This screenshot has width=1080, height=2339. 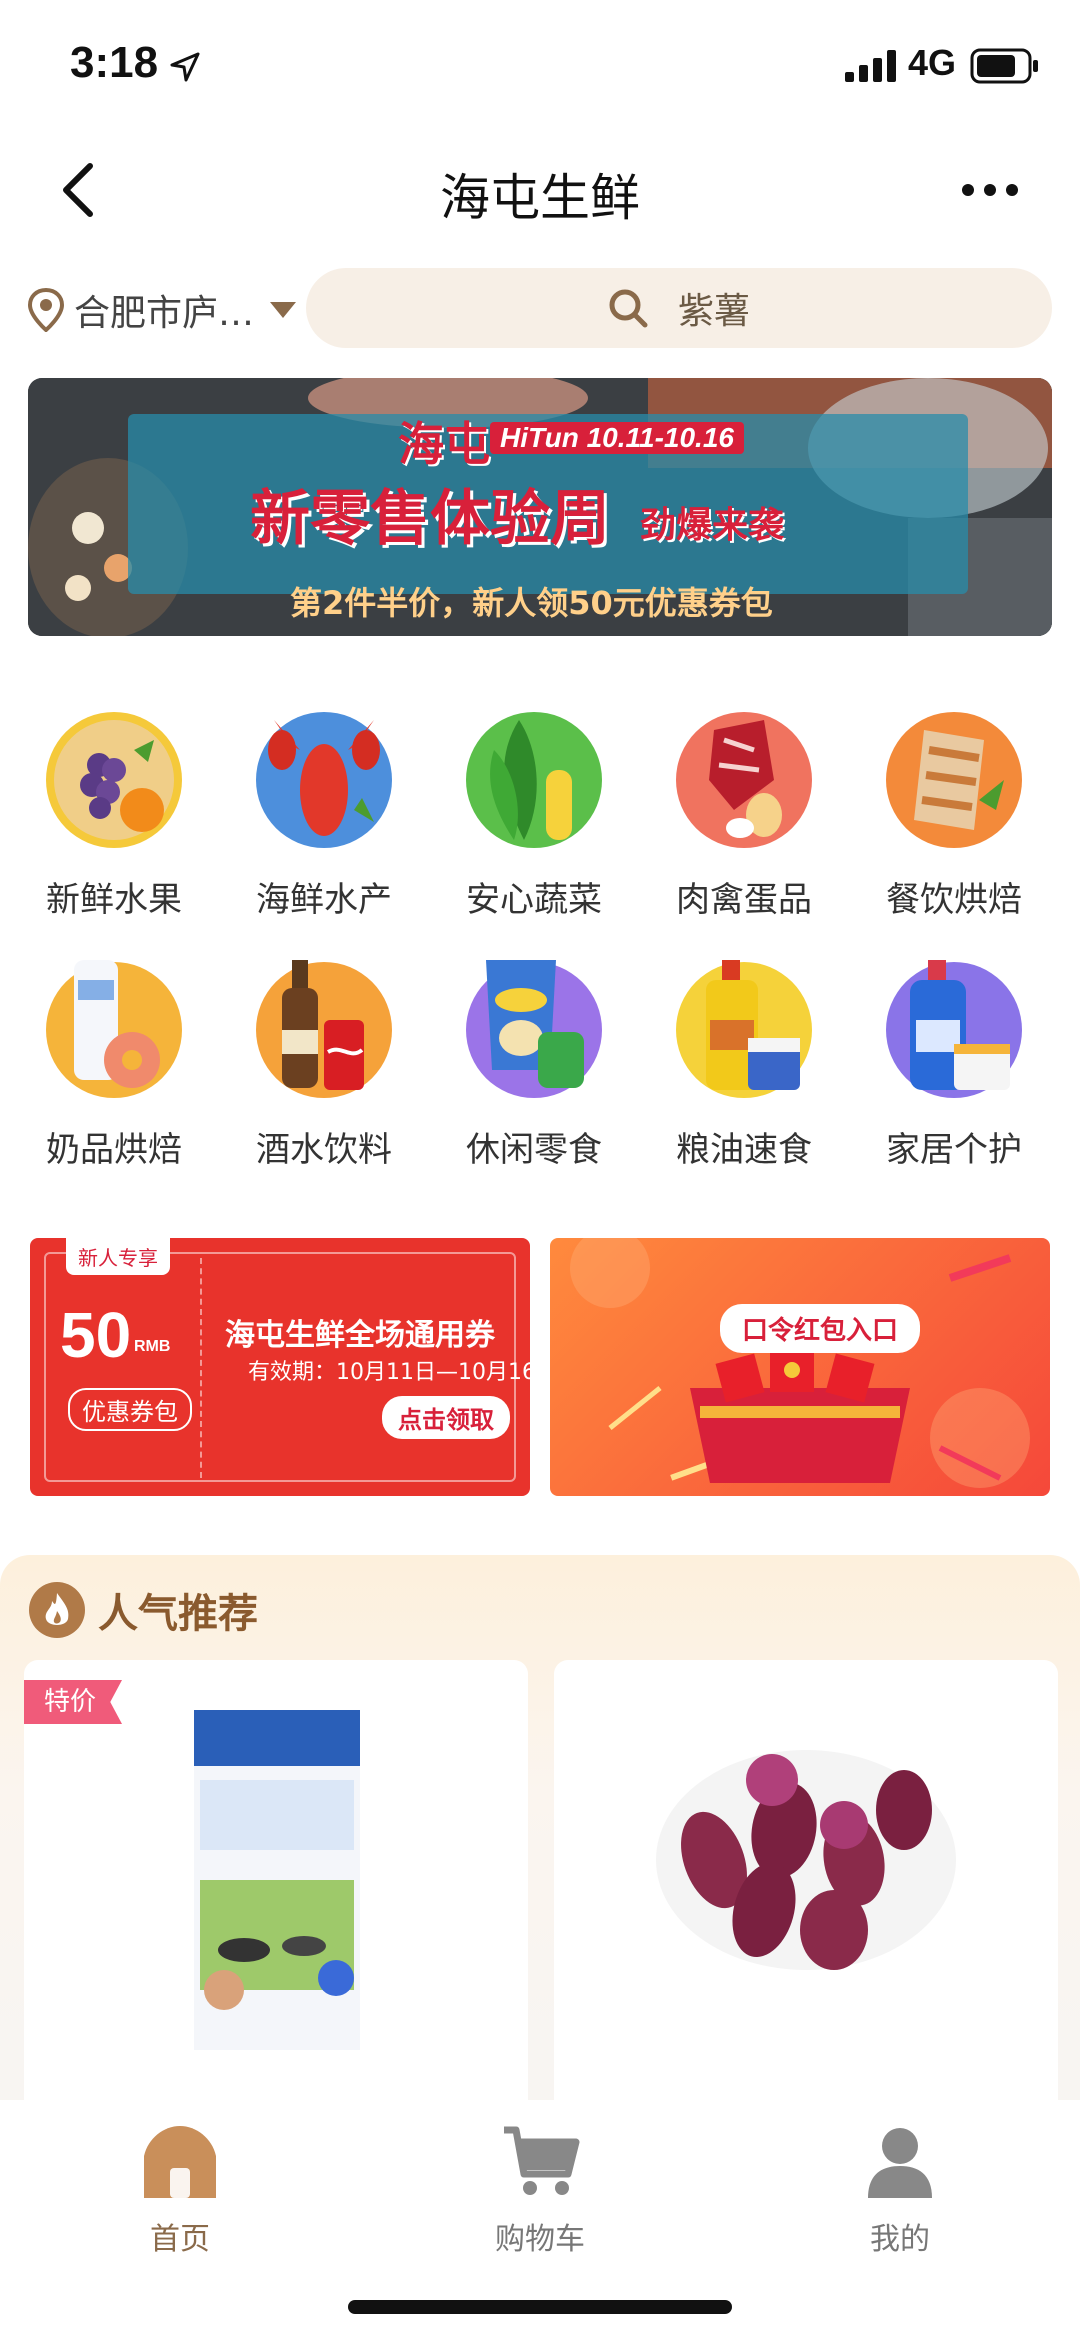 I want to click on coupon-validity: 有效期：10月11日—10月16日, so click(x=389, y=1372).